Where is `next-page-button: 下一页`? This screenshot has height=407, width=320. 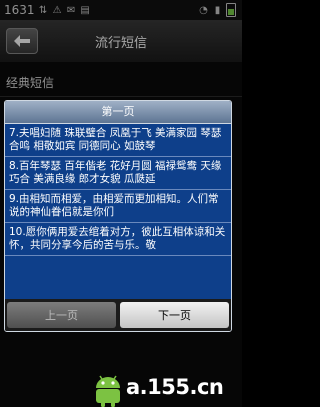
next-page-button: 下一页 is located at coordinates (174, 315).